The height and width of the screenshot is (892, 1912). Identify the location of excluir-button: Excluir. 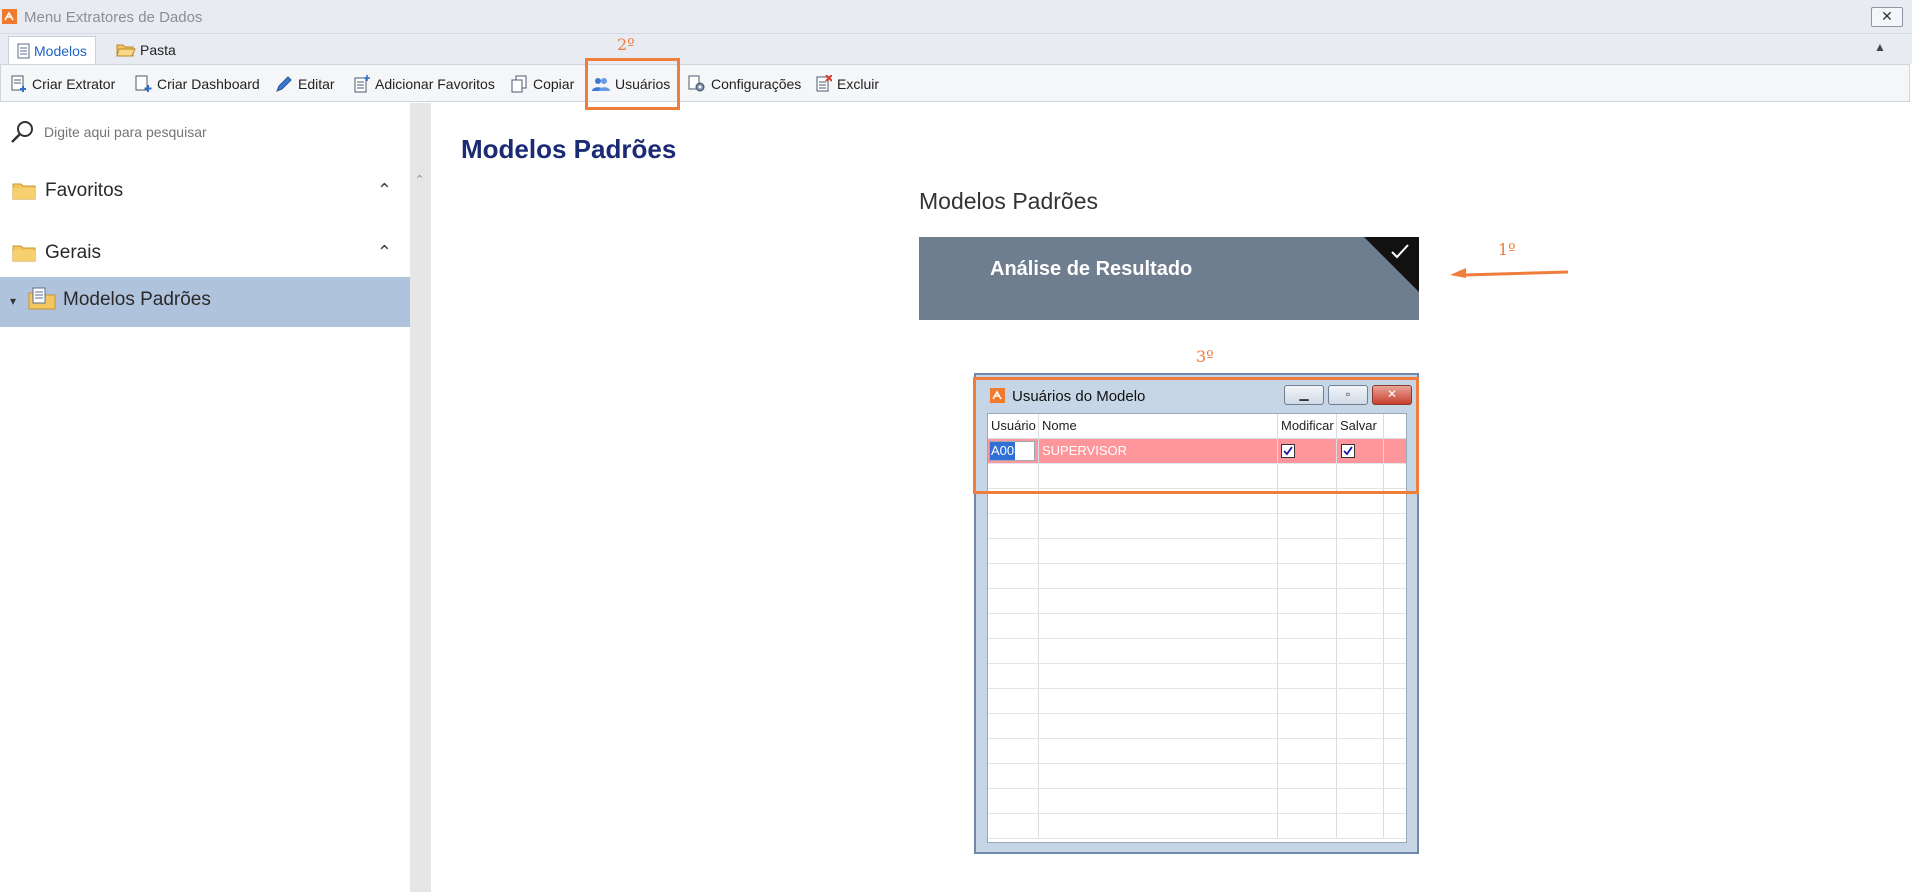
(847, 84).